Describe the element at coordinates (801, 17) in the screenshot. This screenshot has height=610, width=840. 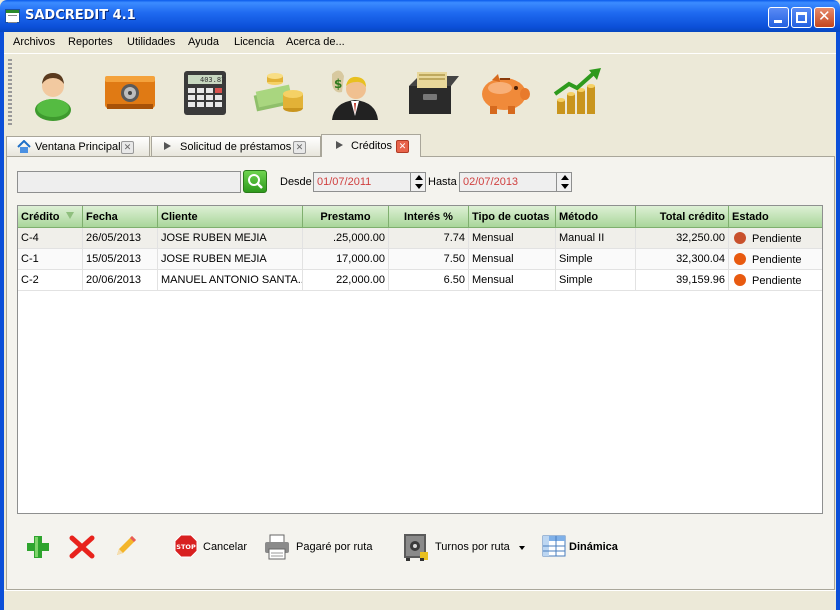
I see `maximize-button` at that location.